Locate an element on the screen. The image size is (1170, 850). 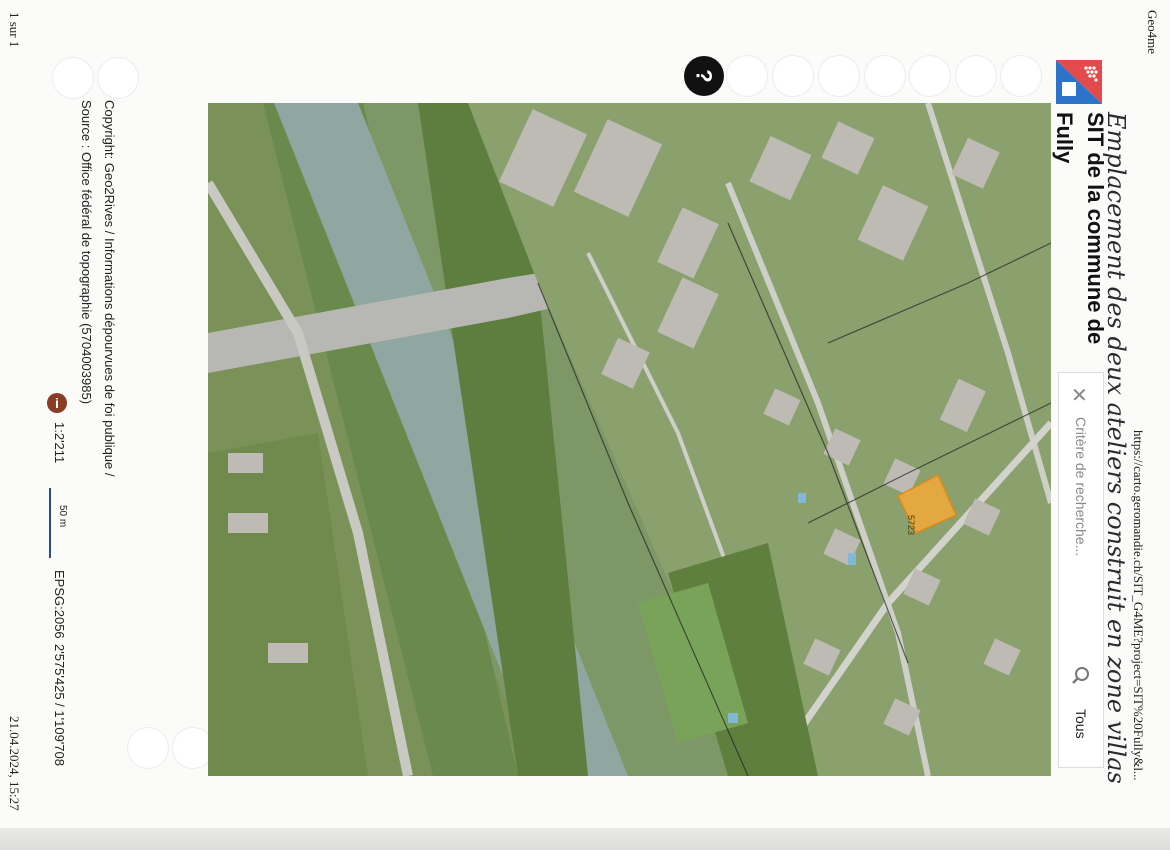
search-bar: ✕ Critère de recherche... Tous is located at coordinates (1081, 570).